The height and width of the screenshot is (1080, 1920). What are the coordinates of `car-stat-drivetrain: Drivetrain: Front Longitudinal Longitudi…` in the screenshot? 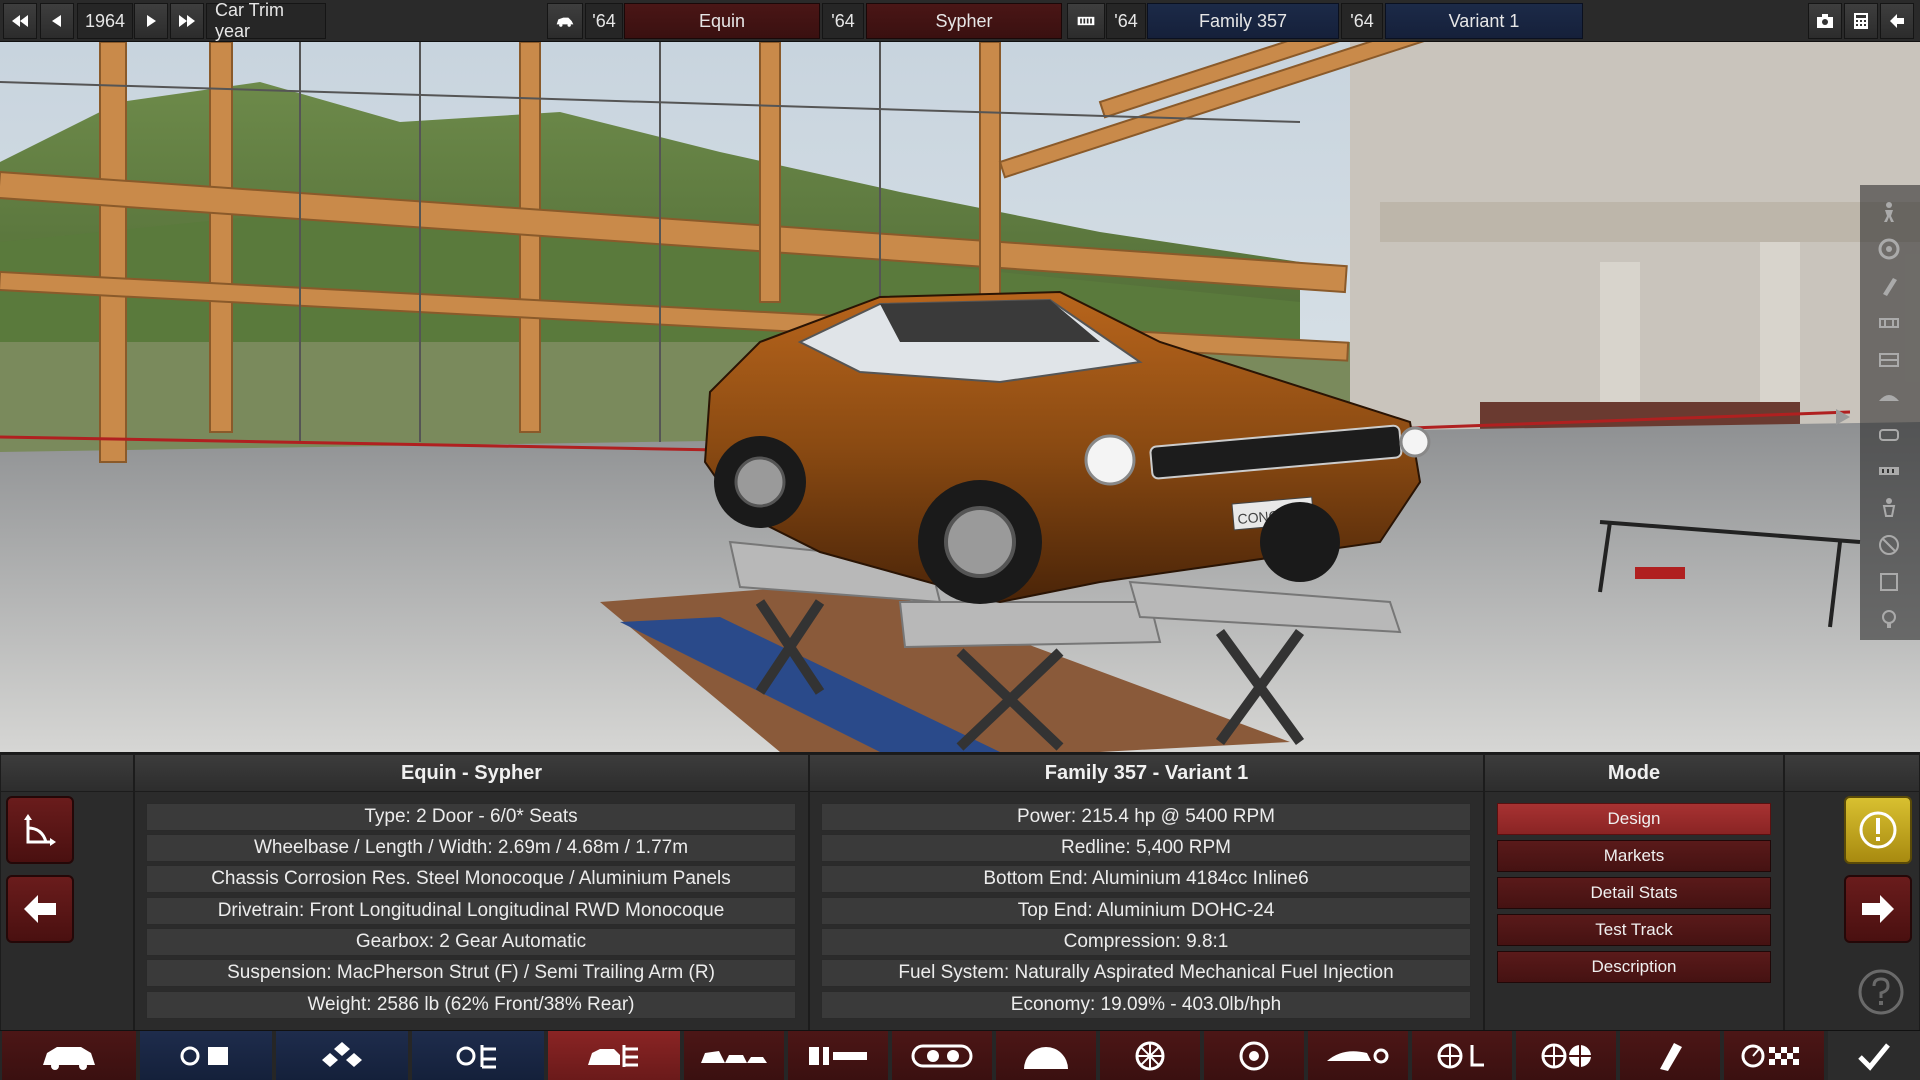 It's located at (471, 911).